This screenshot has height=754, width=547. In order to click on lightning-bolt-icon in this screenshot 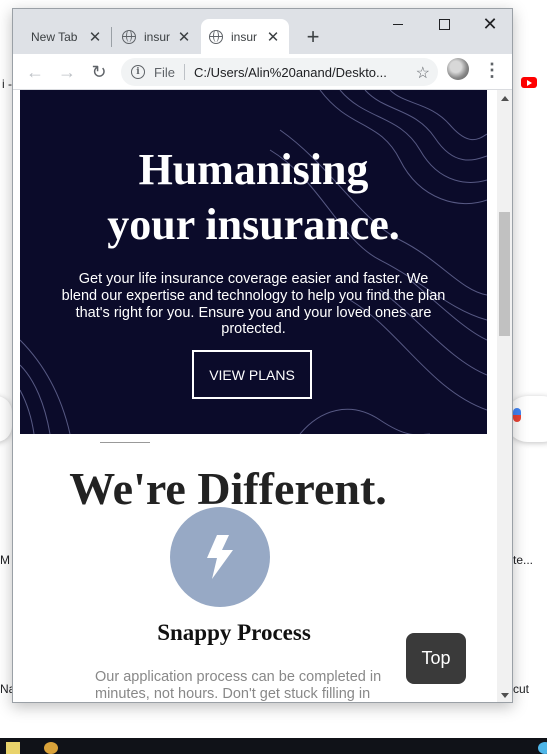, I will do `click(220, 557)`.